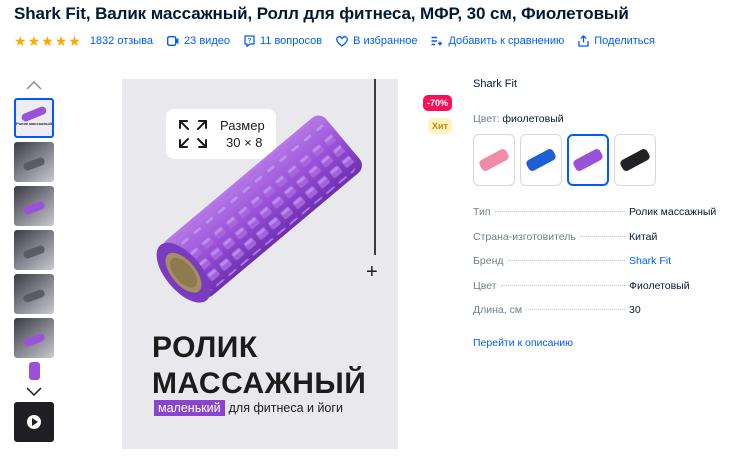 Image resolution: width=730 pixels, height=469 pixels. I want to click on spec-key: Длина, см, so click(498, 310).